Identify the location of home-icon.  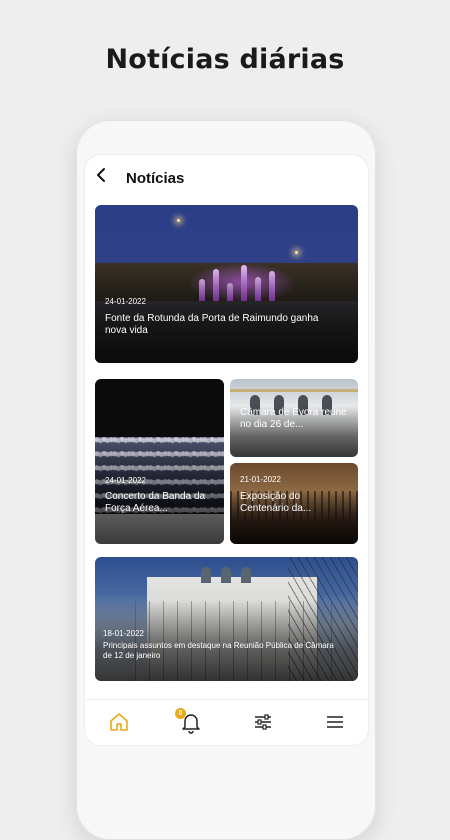
(119, 722).